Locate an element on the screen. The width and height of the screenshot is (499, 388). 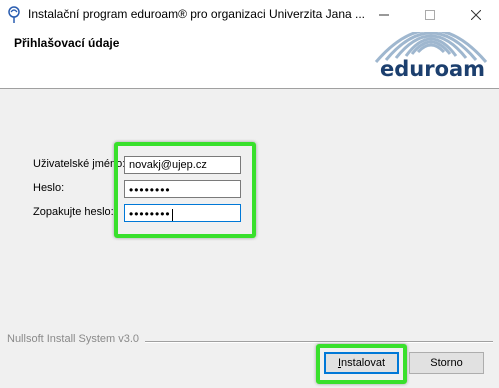
footer-divider is located at coordinates (319, 342).